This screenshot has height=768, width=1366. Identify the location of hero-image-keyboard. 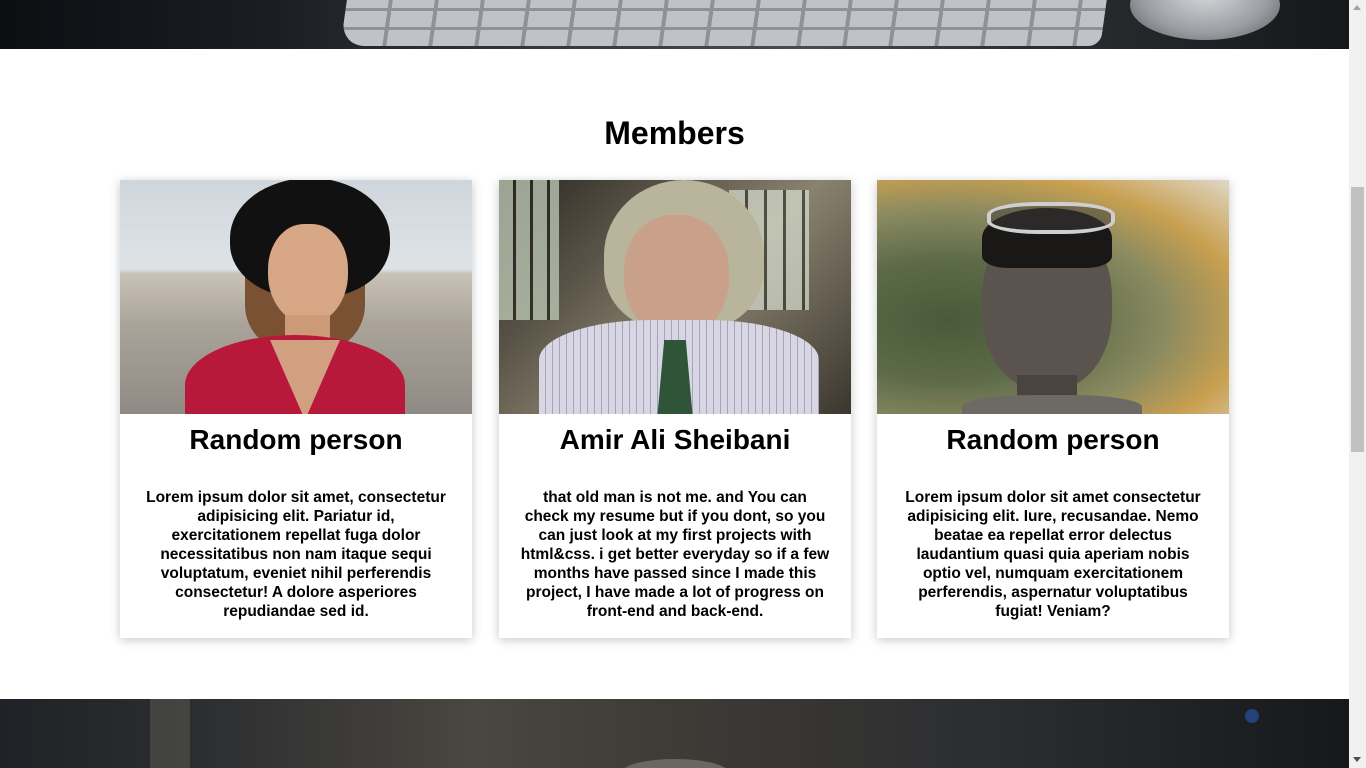
(674, 24).